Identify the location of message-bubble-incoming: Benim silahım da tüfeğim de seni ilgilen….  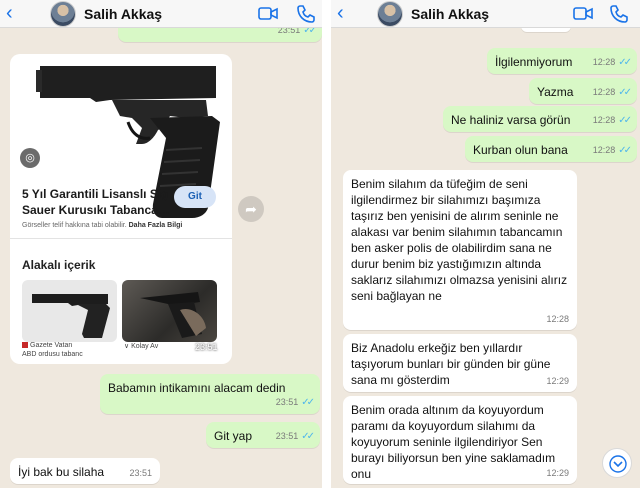
(460, 250).